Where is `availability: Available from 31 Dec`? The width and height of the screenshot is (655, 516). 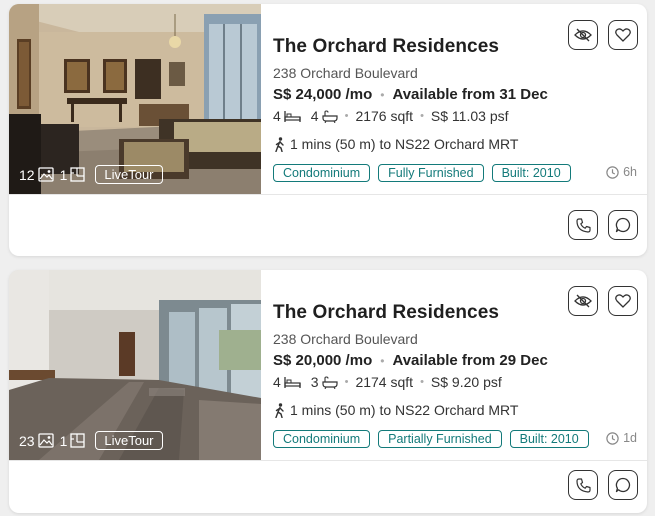
availability: Available from 31 Dec is located at coordinates (470, 94).